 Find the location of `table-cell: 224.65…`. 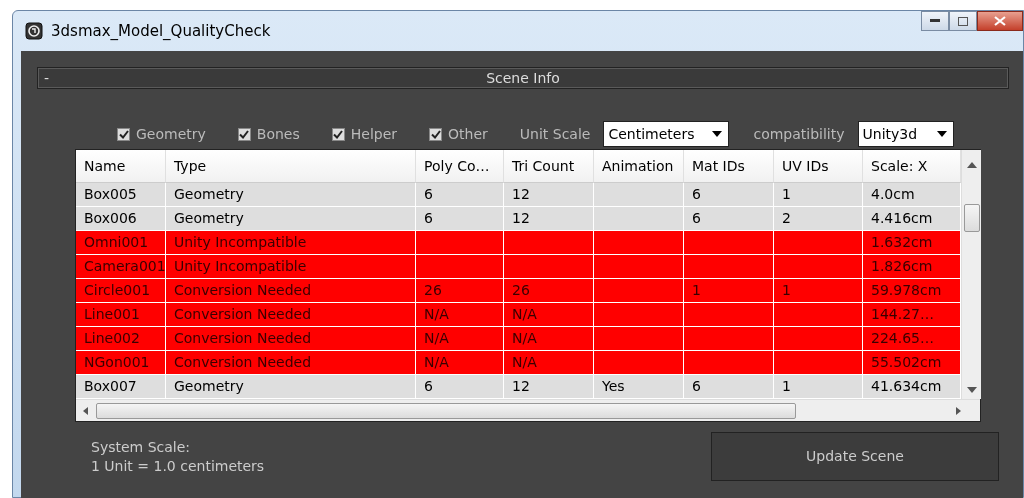

table-cell: 224.65… is located at coordinates (912, 339).